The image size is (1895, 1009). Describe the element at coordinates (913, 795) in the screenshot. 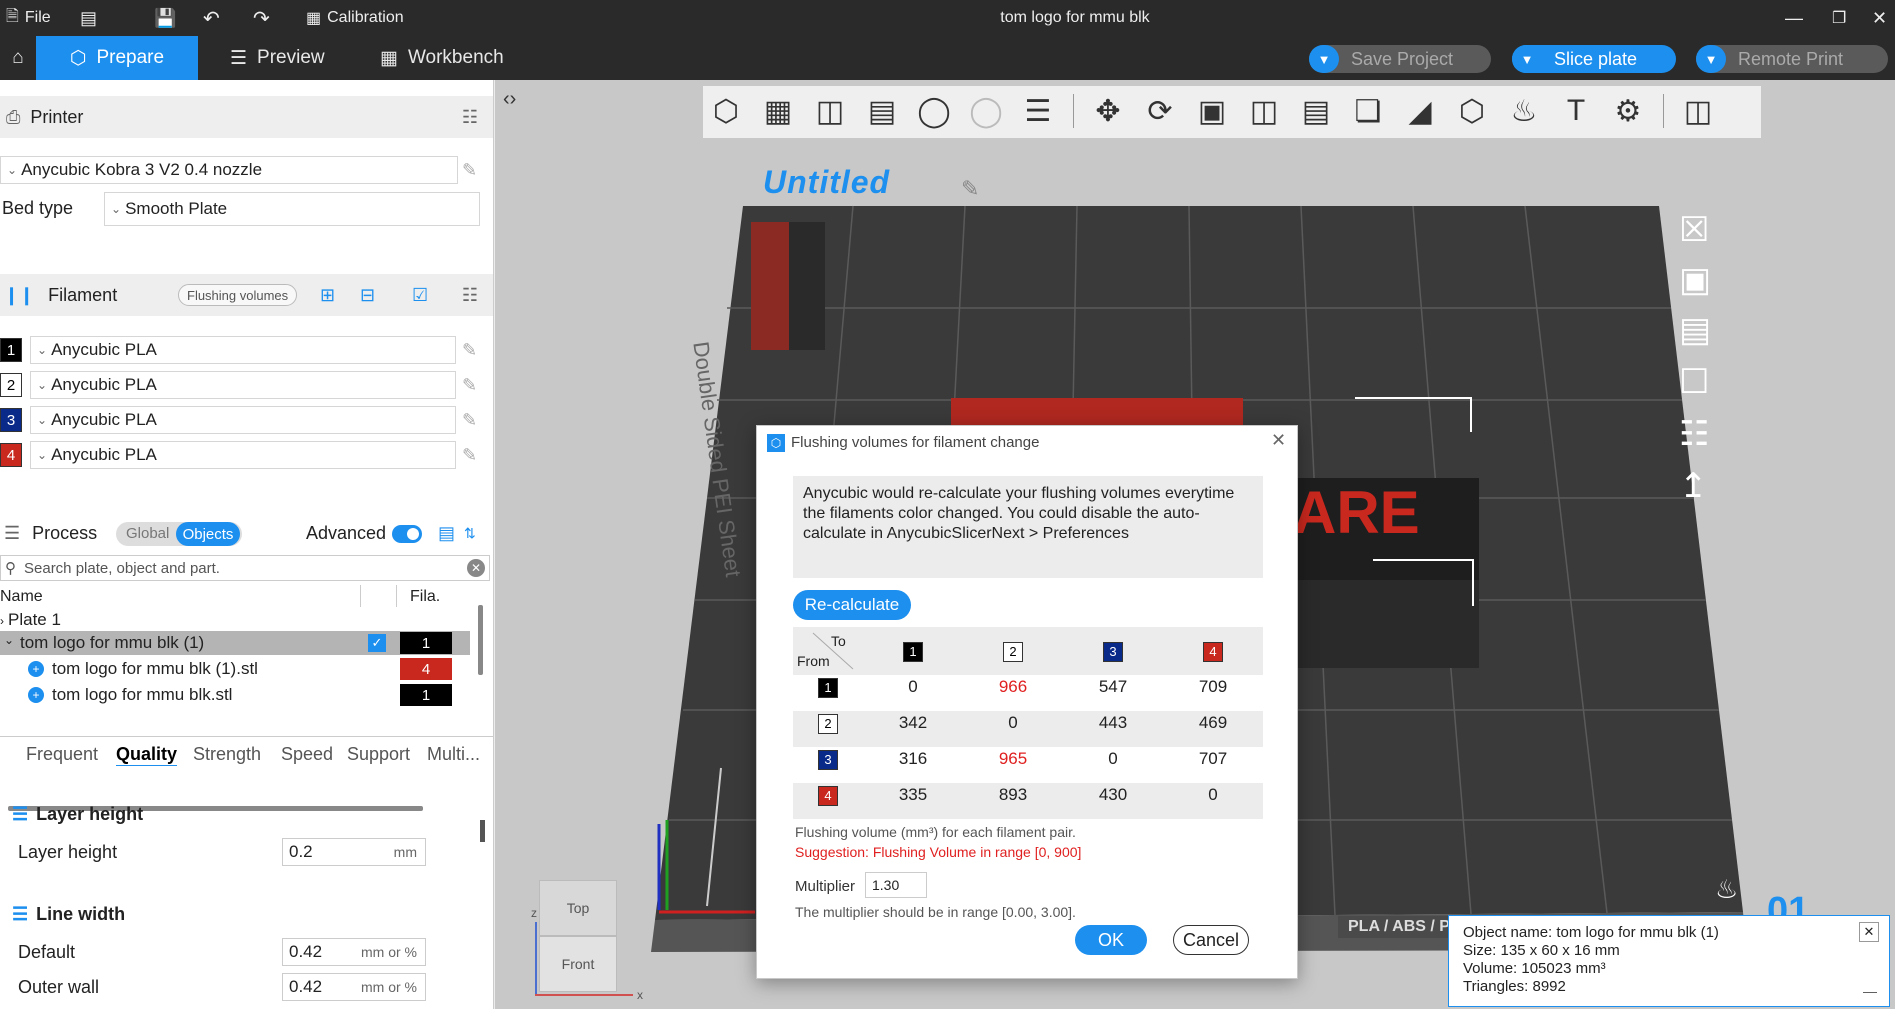

I see `matrix-cell: 335` at that location.